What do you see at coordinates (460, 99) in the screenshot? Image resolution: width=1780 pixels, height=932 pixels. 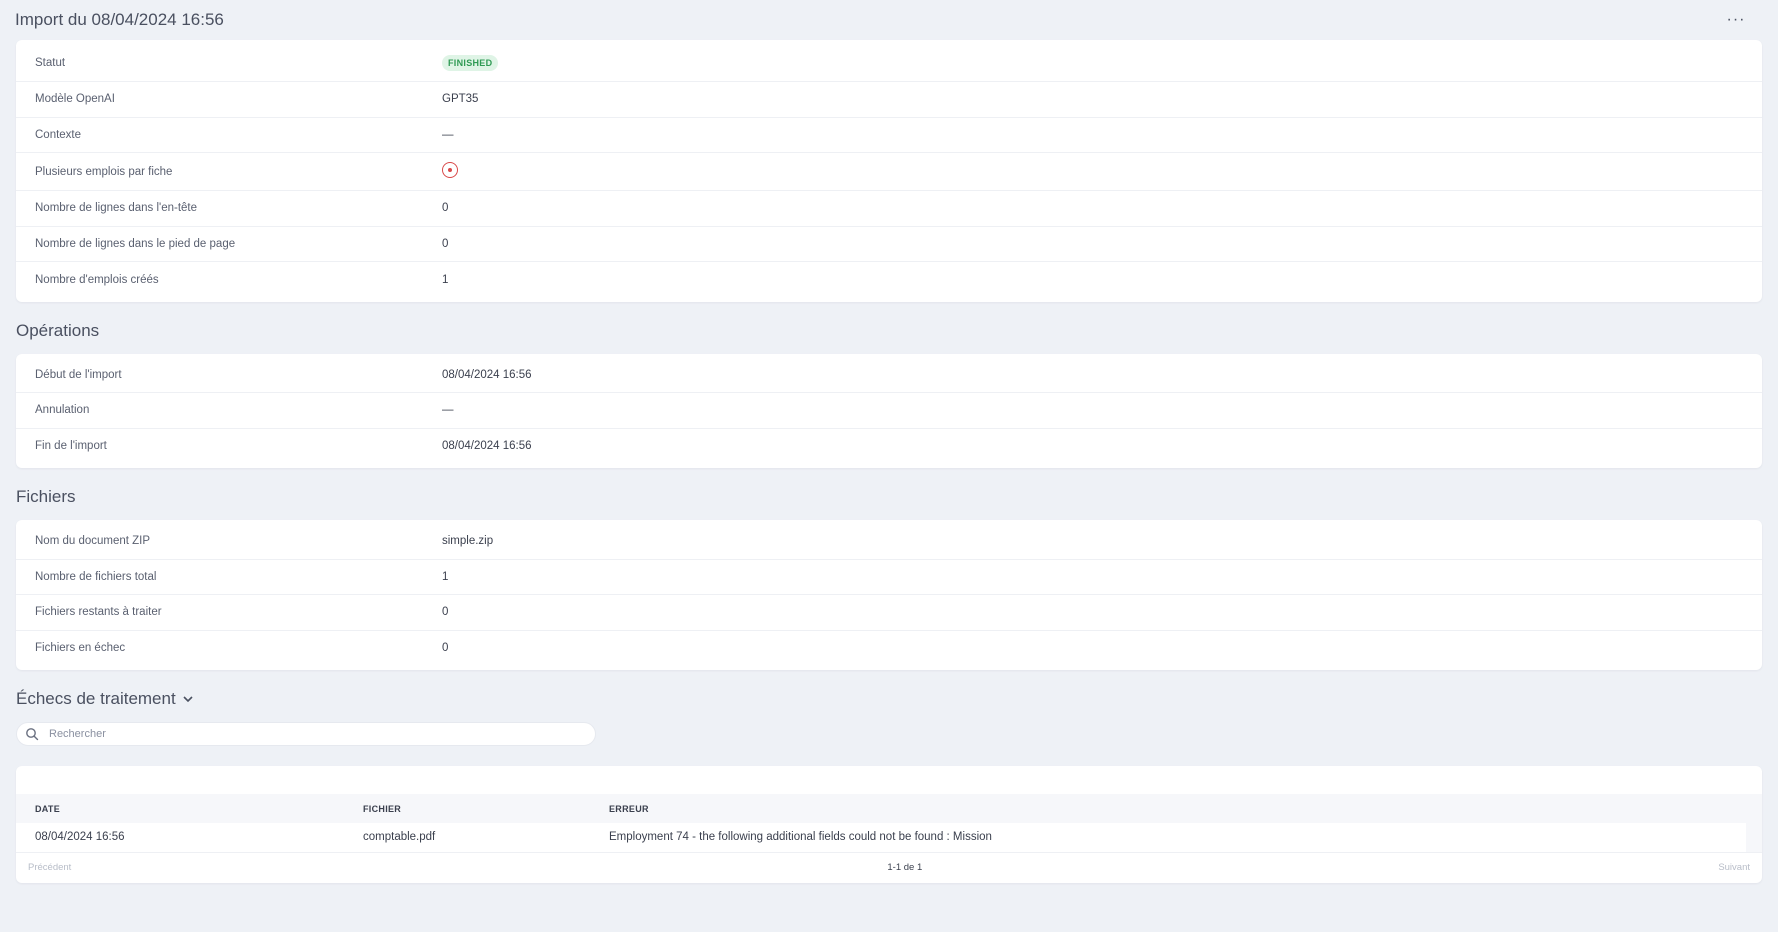 I see `detail-value: GPT35` at bounding box center [460, 99].